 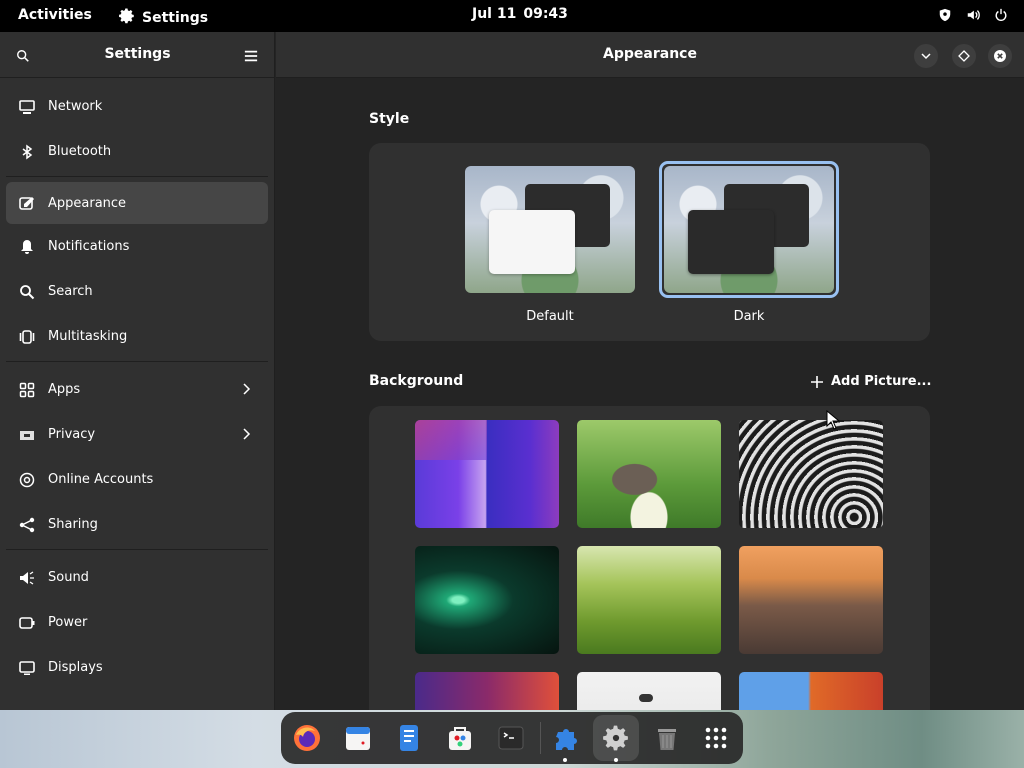 I want to click on hamburger-menu-icon, so click(x=251, y=55).